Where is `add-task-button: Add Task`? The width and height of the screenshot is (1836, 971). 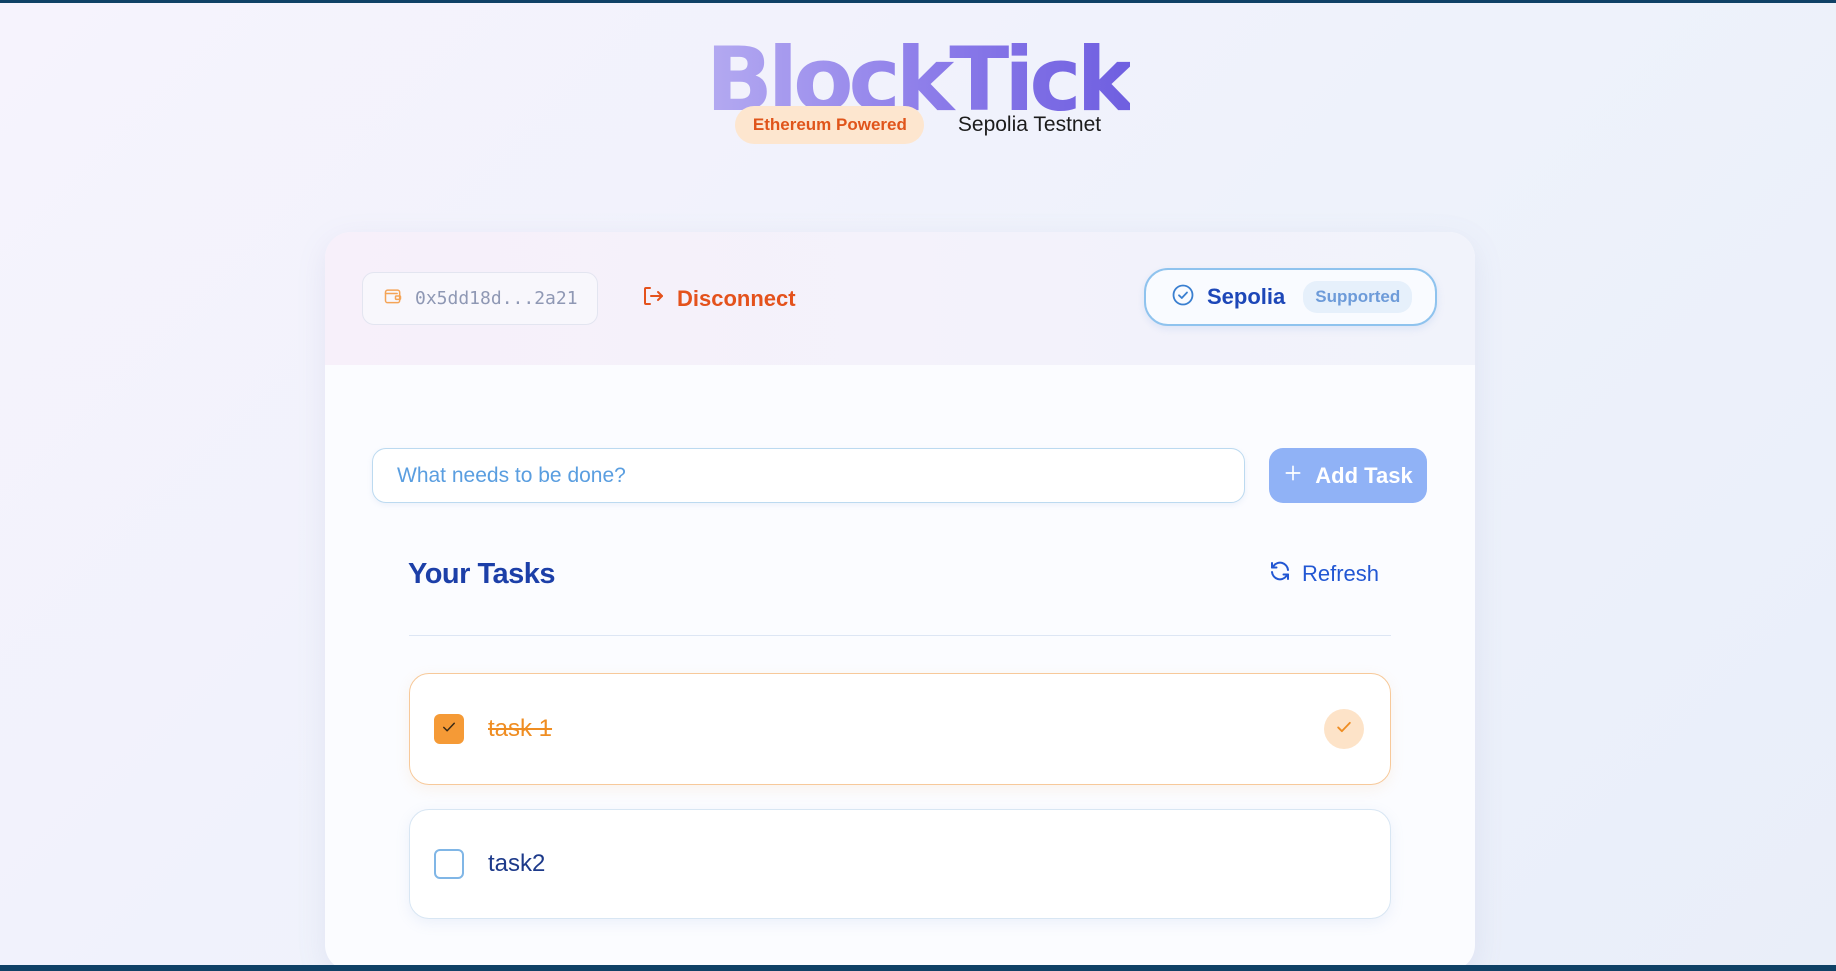
add-task-button: Add Task is located at coordinates (1348, 475).